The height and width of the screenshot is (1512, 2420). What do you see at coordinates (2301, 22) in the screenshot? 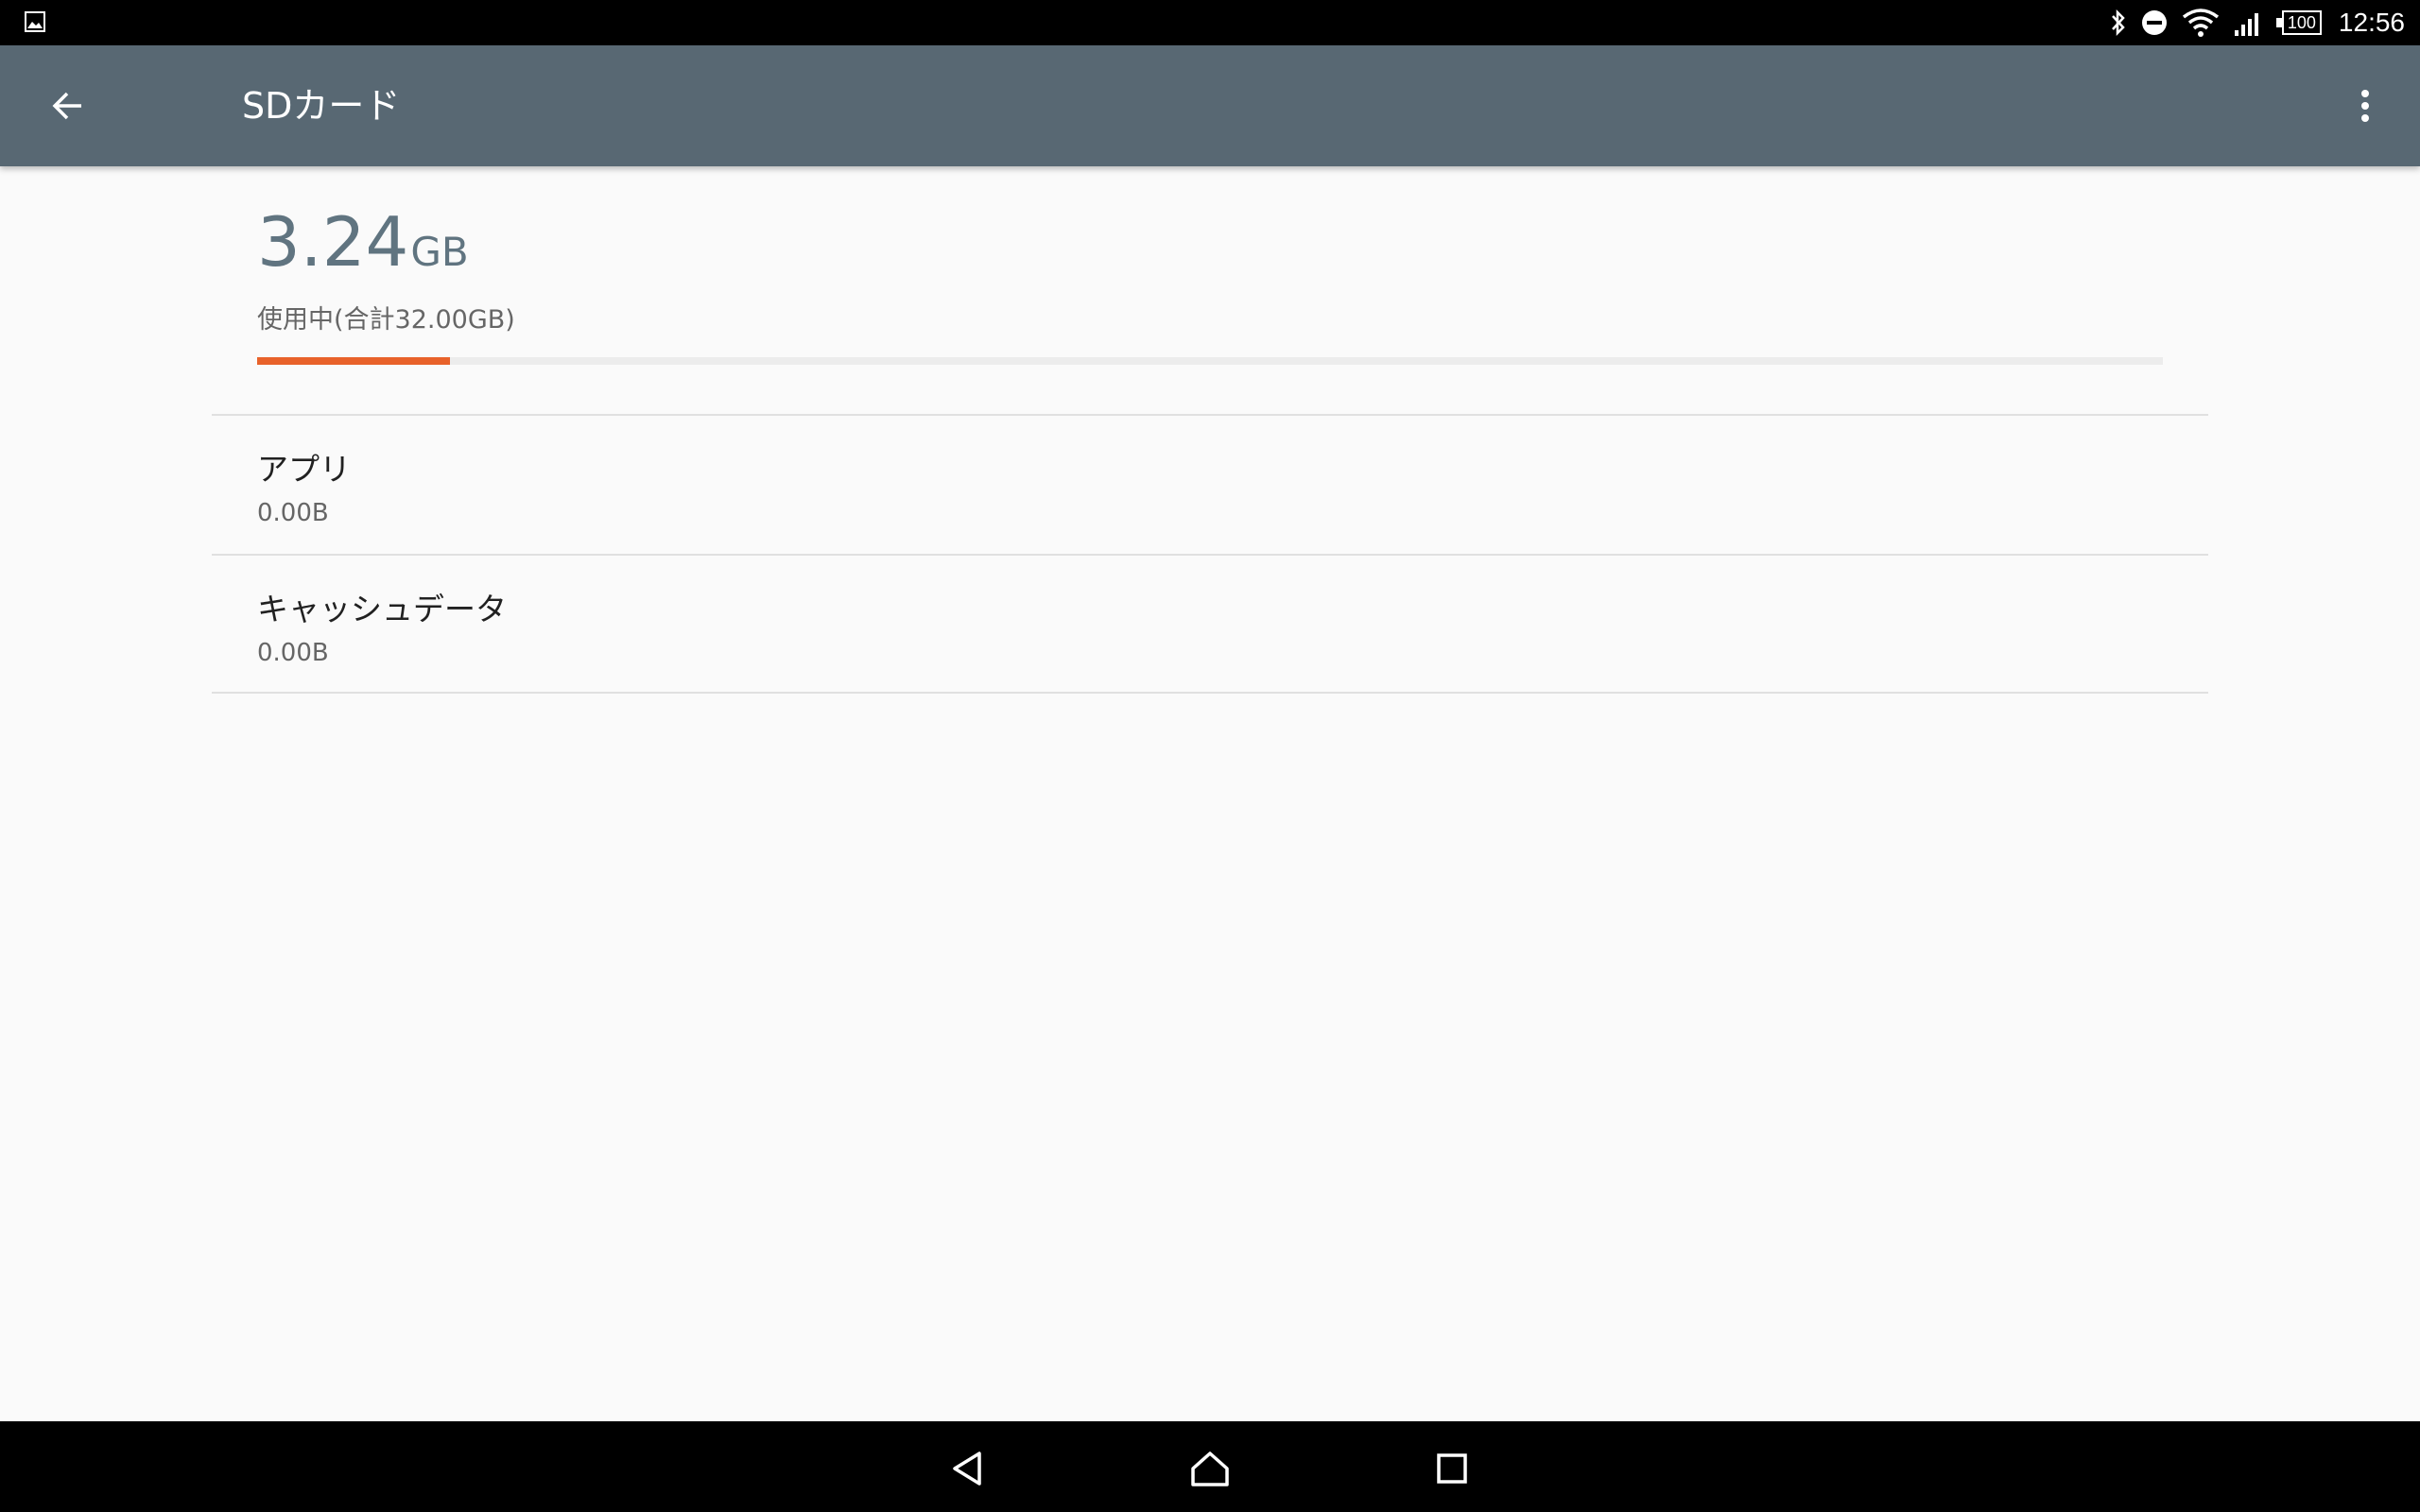
I see `battery-level: 100` at bounding box center [2301, 22].